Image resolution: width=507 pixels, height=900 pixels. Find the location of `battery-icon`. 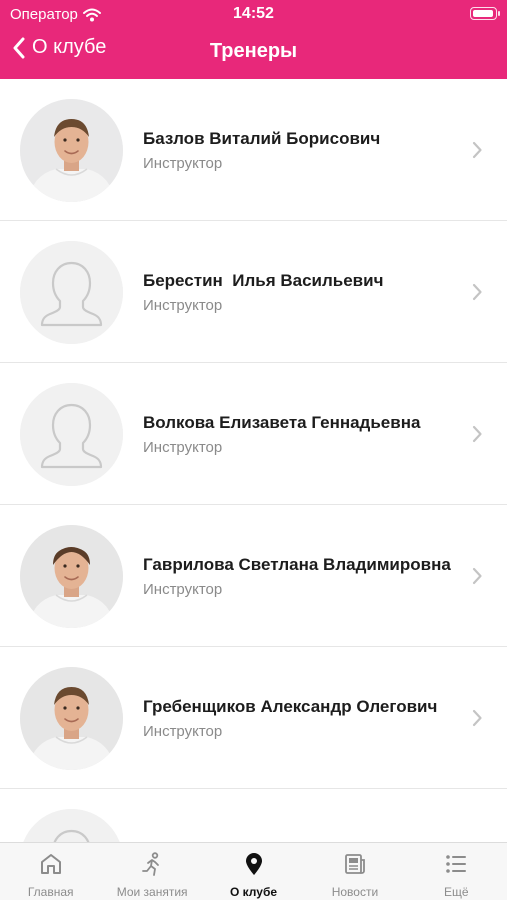

battery-icon is located at coordinates (485, 13).